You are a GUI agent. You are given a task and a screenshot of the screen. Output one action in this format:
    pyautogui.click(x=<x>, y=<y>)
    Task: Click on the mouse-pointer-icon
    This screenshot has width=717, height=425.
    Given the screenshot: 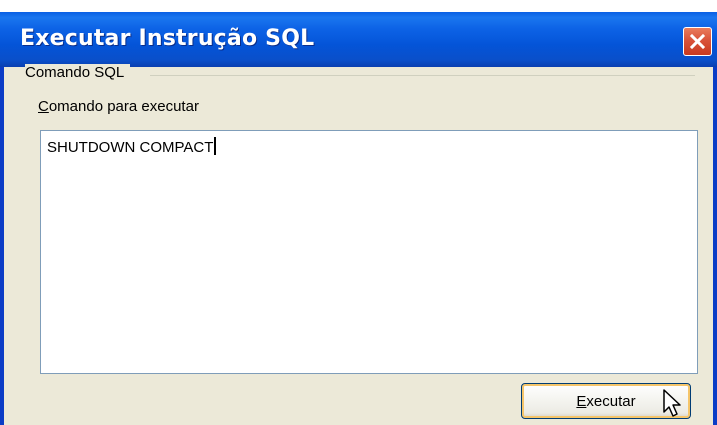 What is the action you would take?
    pyautogui.click(x=672, y=403)
    